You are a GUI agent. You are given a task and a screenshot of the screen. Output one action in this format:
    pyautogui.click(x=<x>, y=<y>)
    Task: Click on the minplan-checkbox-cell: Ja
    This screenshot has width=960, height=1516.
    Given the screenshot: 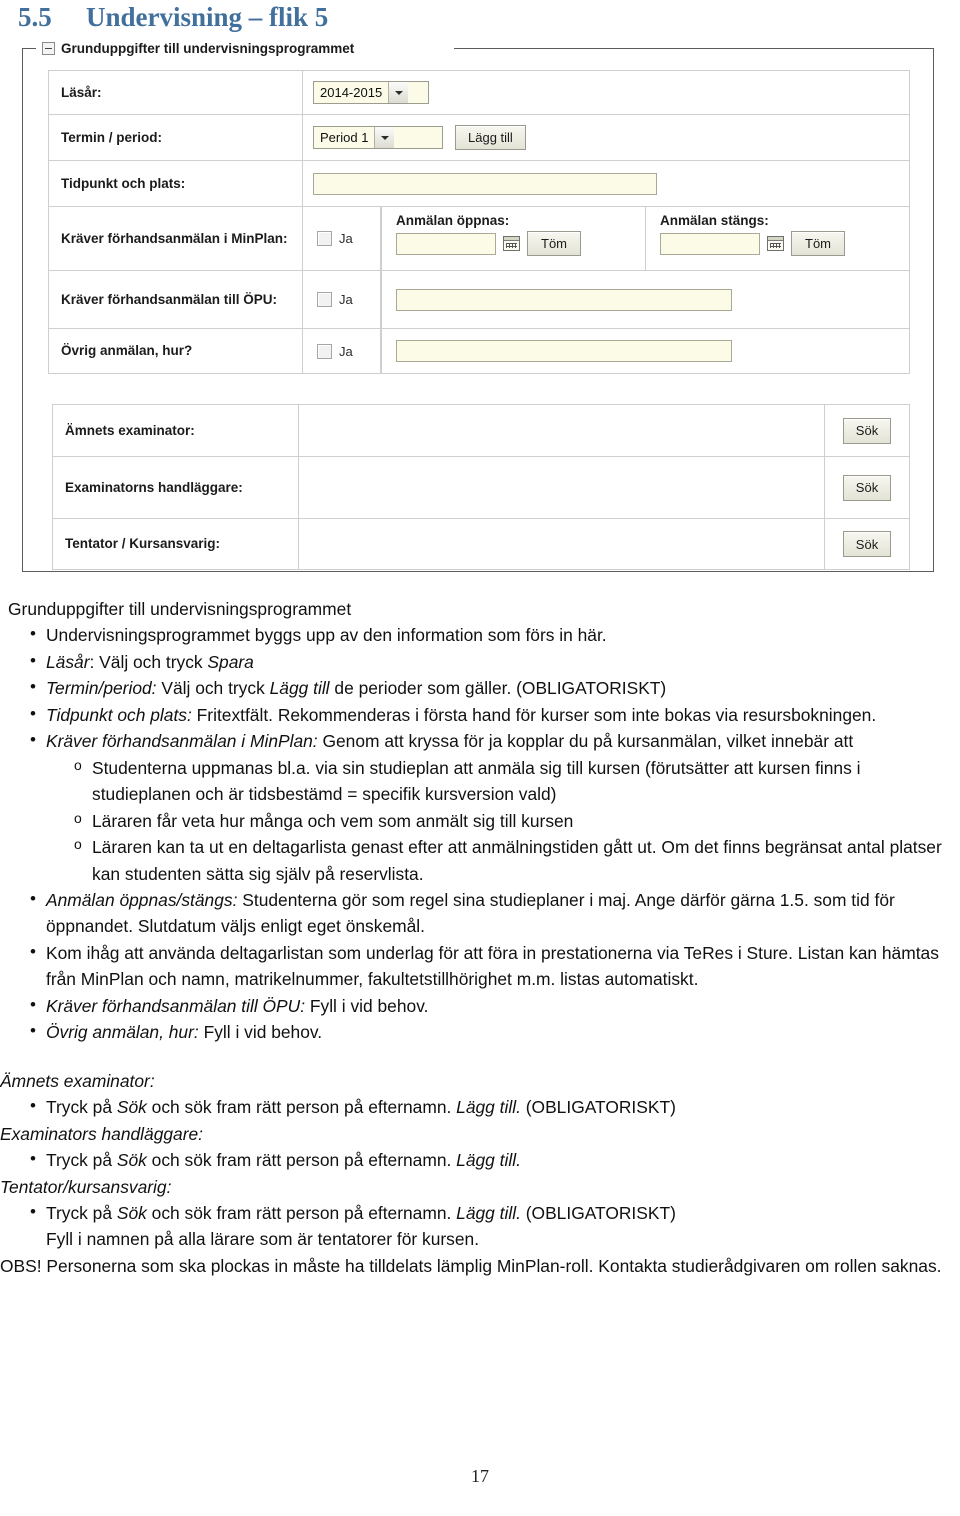 What is the action you would take?
    pyautogui.click(x=342, y=238)
    